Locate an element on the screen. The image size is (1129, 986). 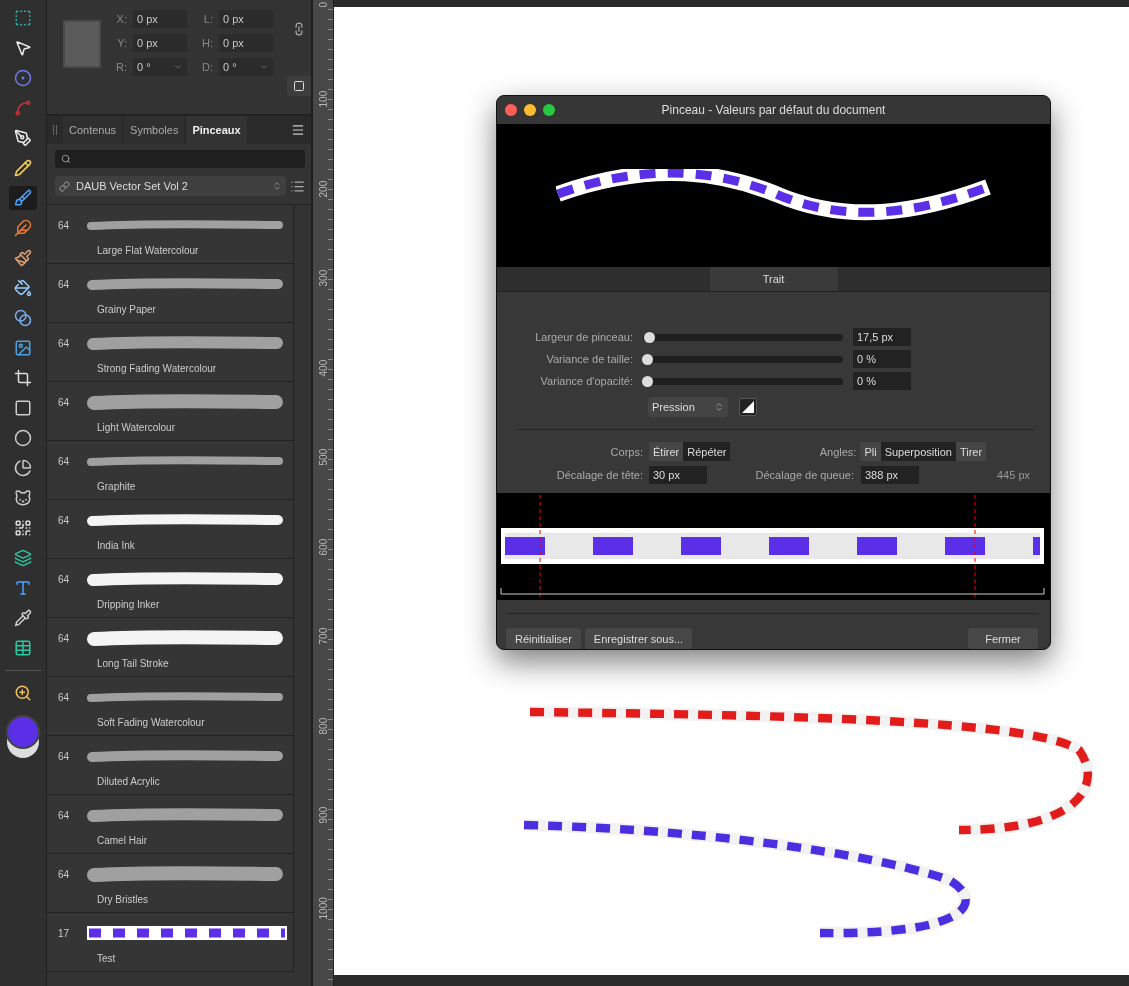
pie-icon is located at coordinates (23, 468).